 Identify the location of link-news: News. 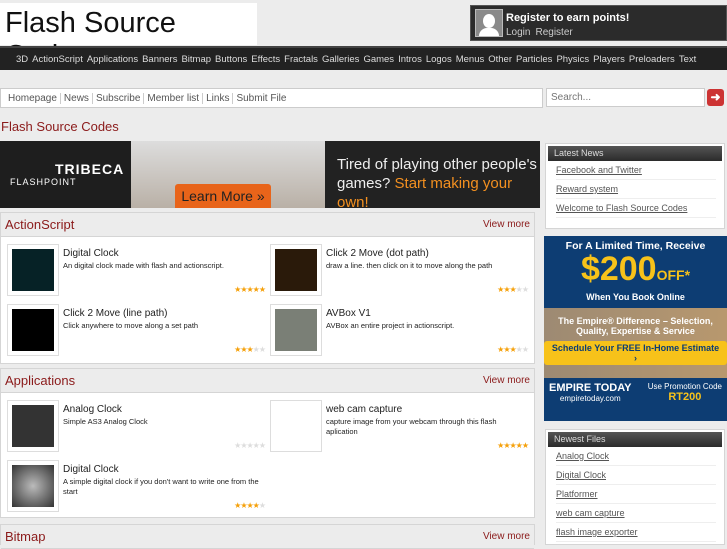
(75, 98).